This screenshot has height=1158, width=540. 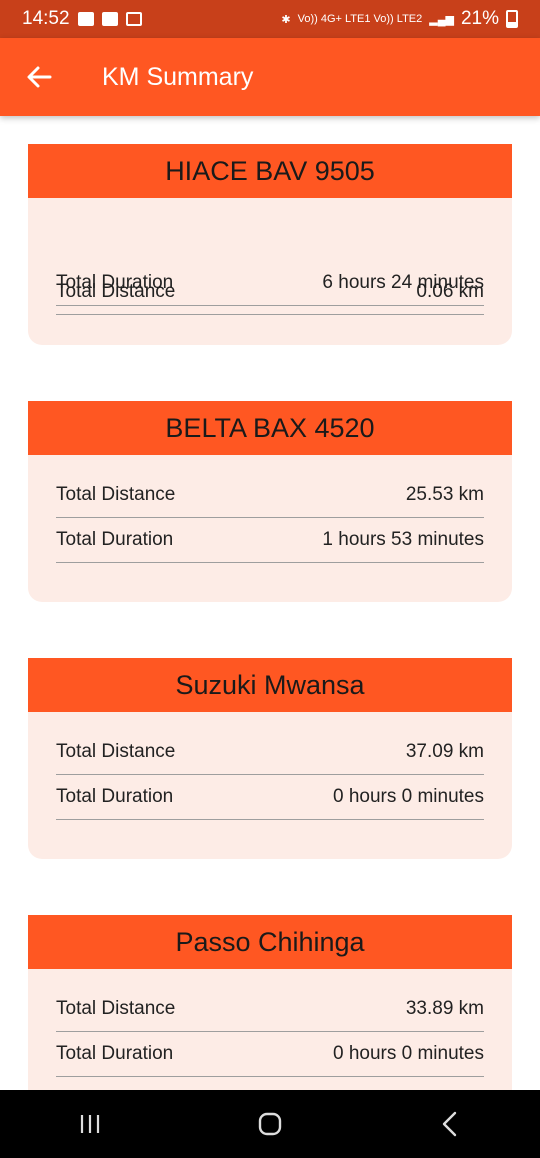 I want to click on battery-icon, so click(x=512, y=19).